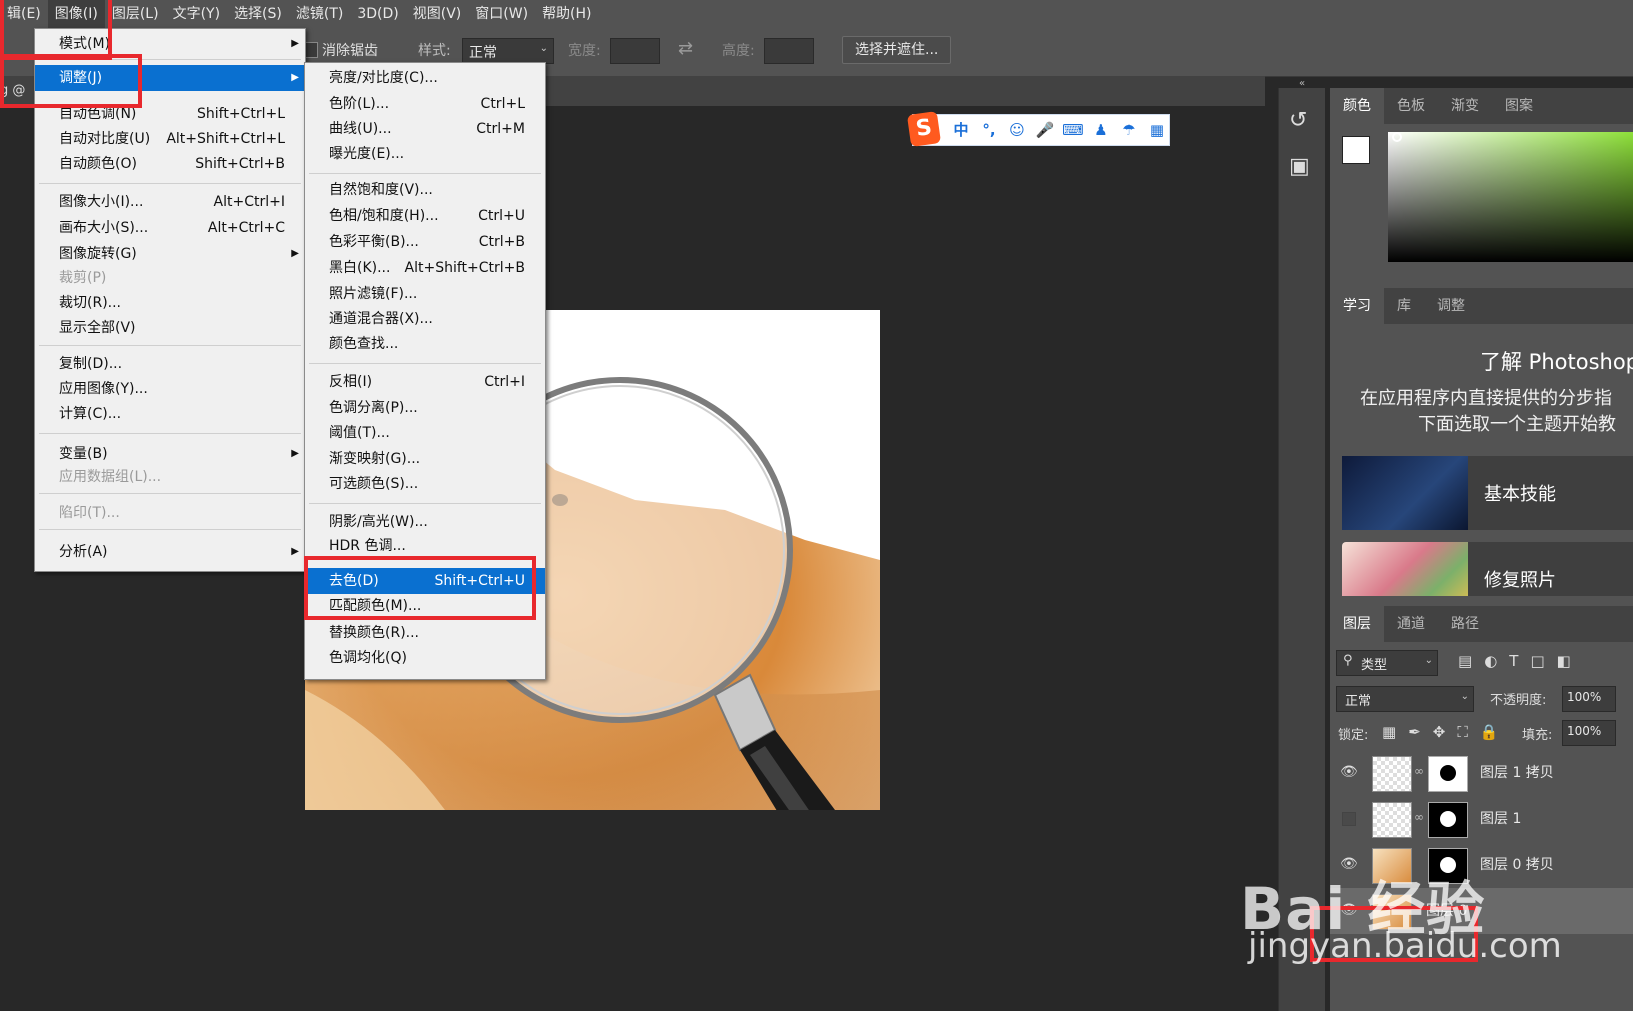 The height and width of the screenshot is (1011, 1633). What do you see at coordinates (1439, 732) in the screenshot?
I see `lock-position-icon: ✥` at bounding box center [1439, 732].